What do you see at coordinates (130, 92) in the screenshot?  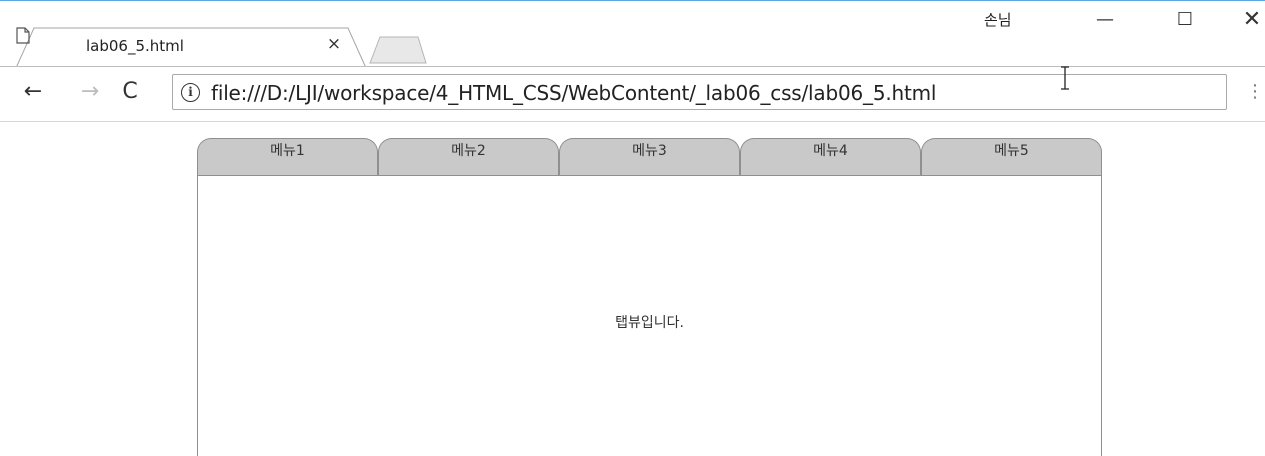 I see `reload-icon: C` at bounding box center [130, 92].